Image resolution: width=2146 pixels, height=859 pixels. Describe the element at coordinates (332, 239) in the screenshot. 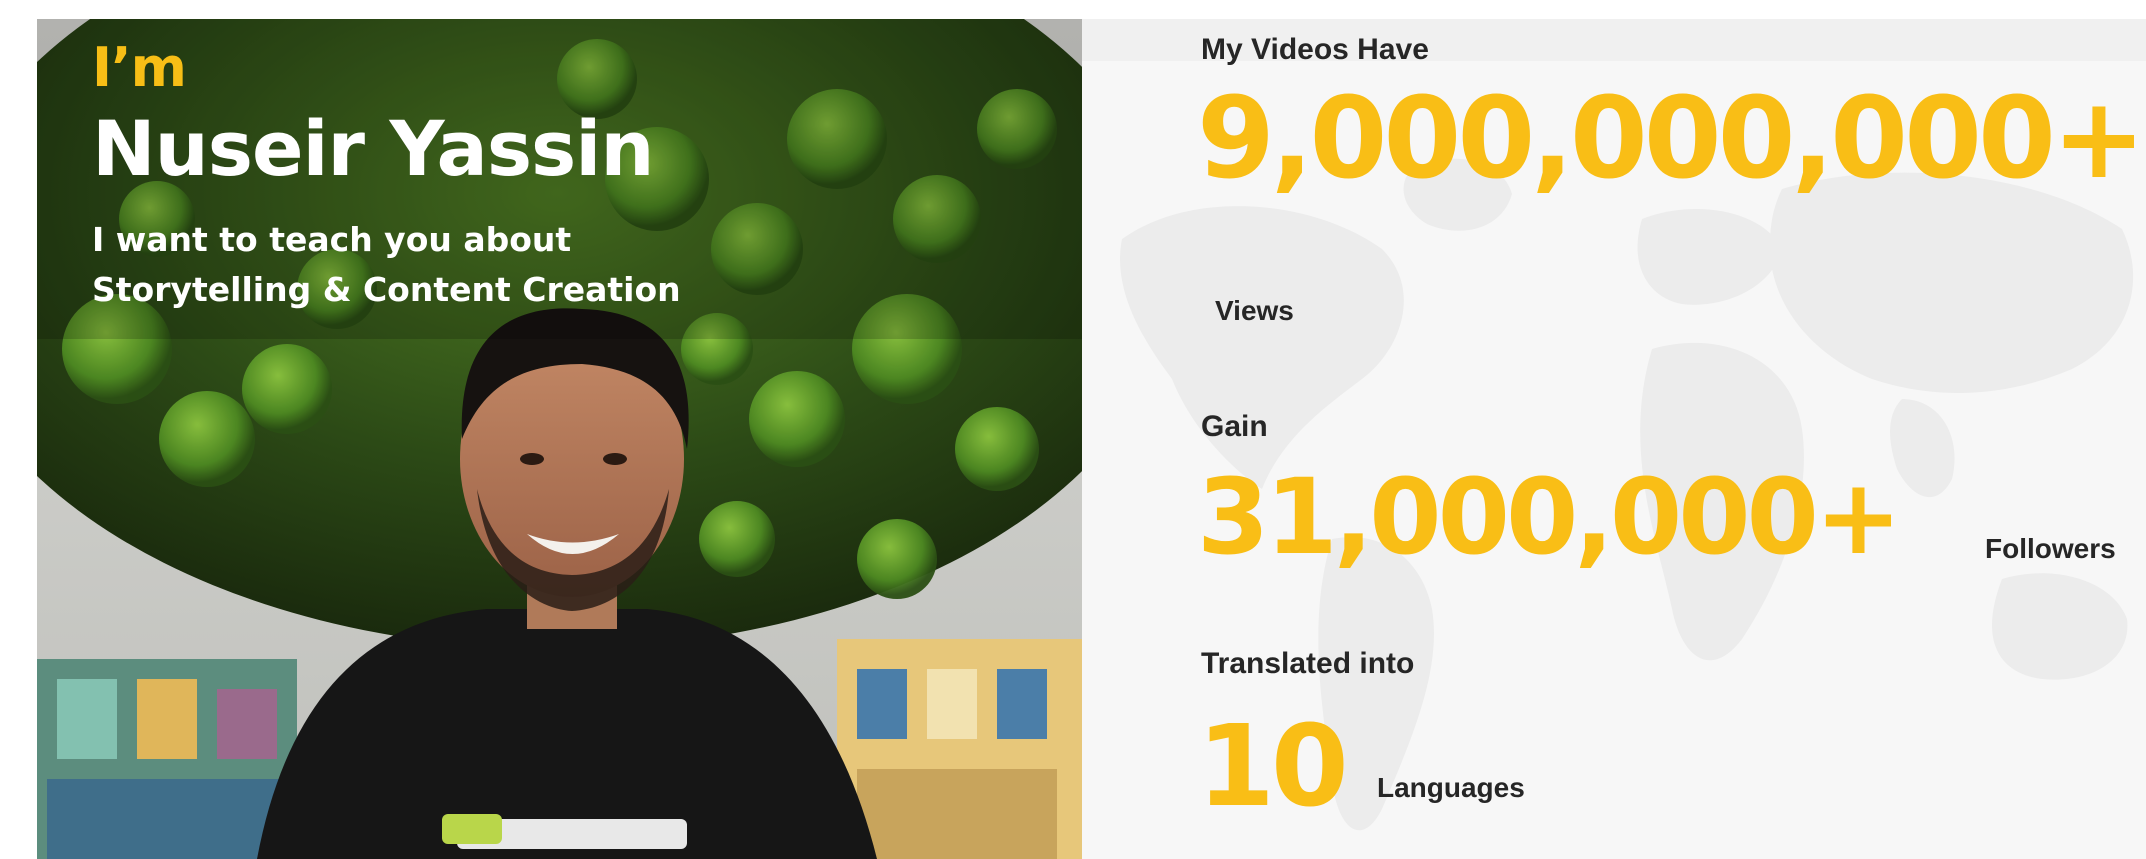

I see `hero-tagline-line-1: I want to teach you about` at that location.